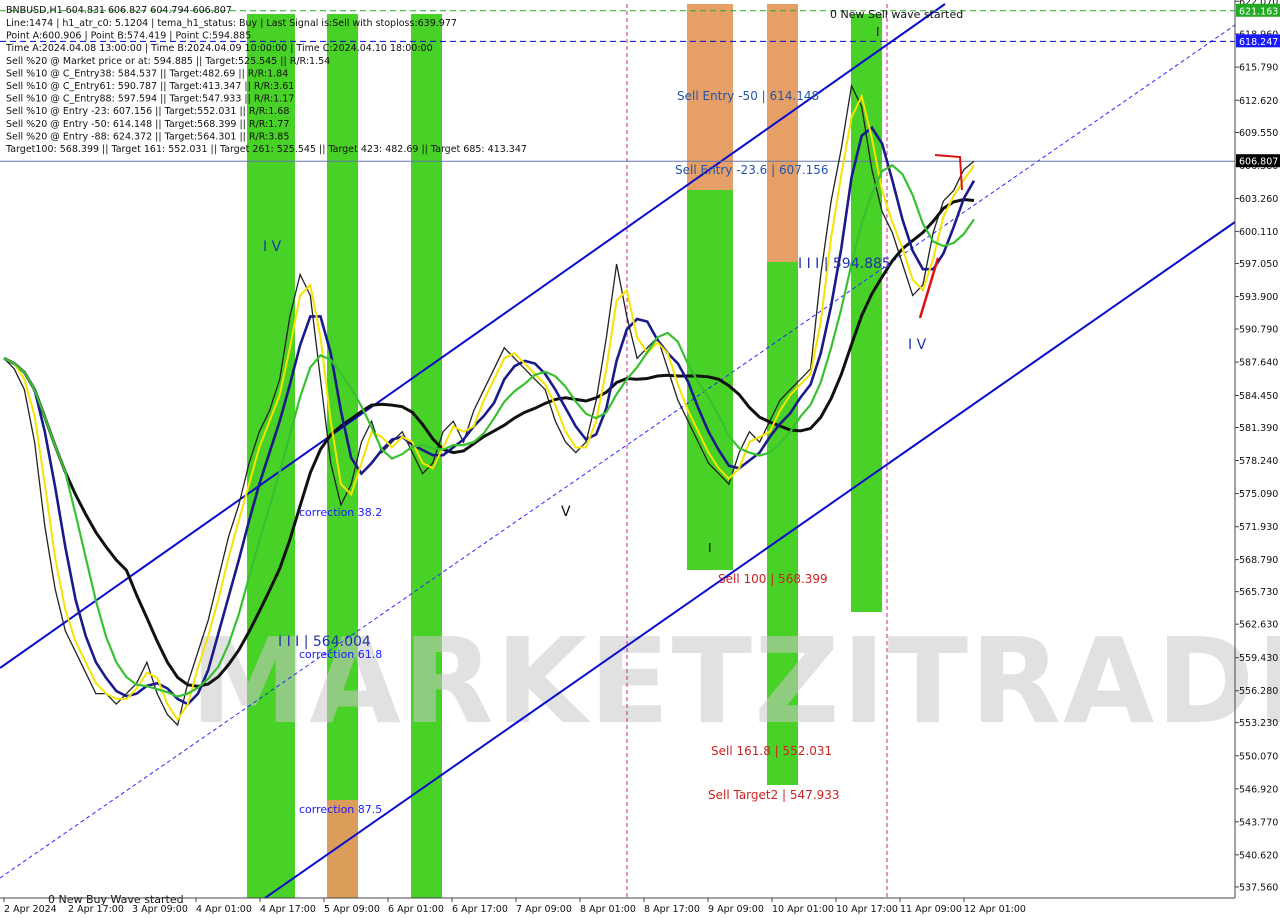 The image size is (1280, 924). What do you see at coordinates (1258, 527) in the screenshot?
I see `price-tick-label: 571.930` at bounding box center [1258, 527].